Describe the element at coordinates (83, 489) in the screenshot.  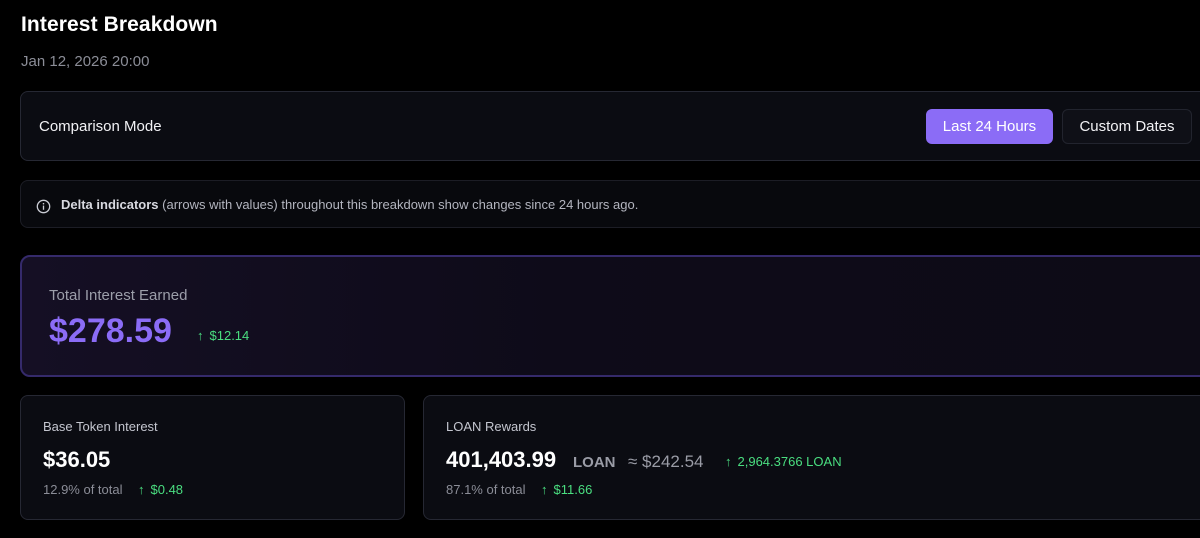
I see `base-token-share: 12.9% of total` at that location.